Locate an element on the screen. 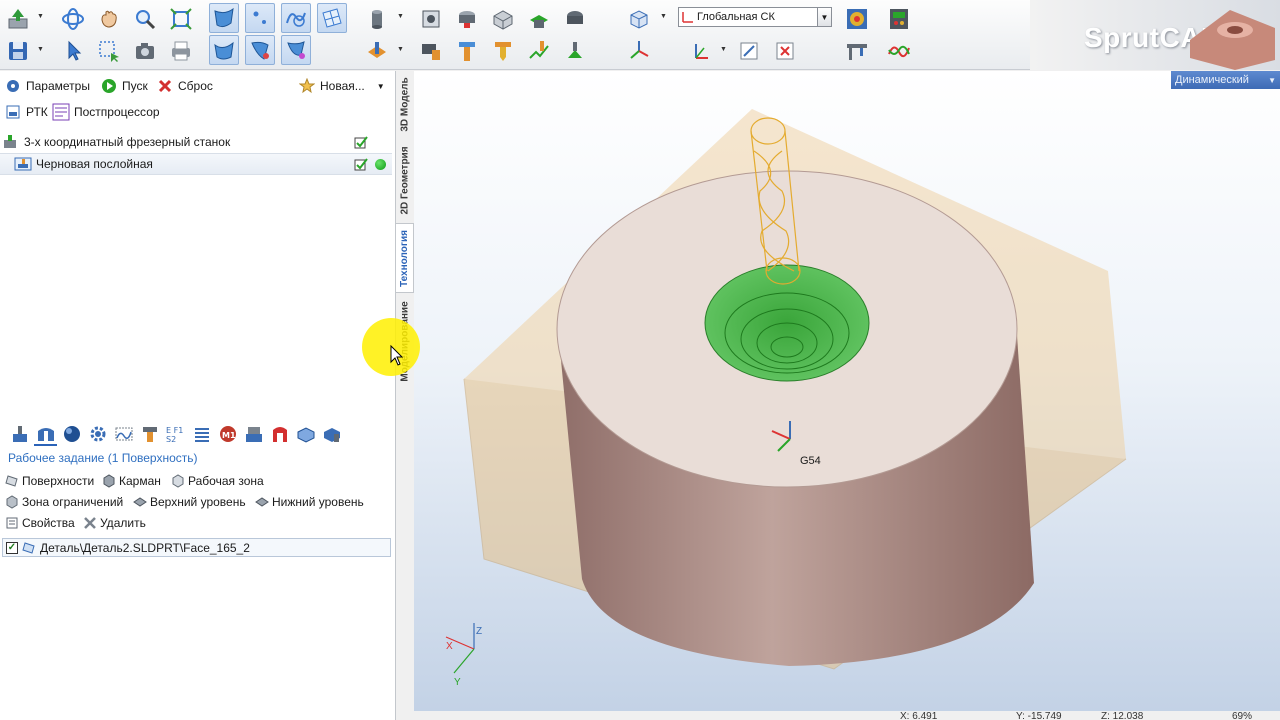  coolant-icon is located at coordinates (253, 434).